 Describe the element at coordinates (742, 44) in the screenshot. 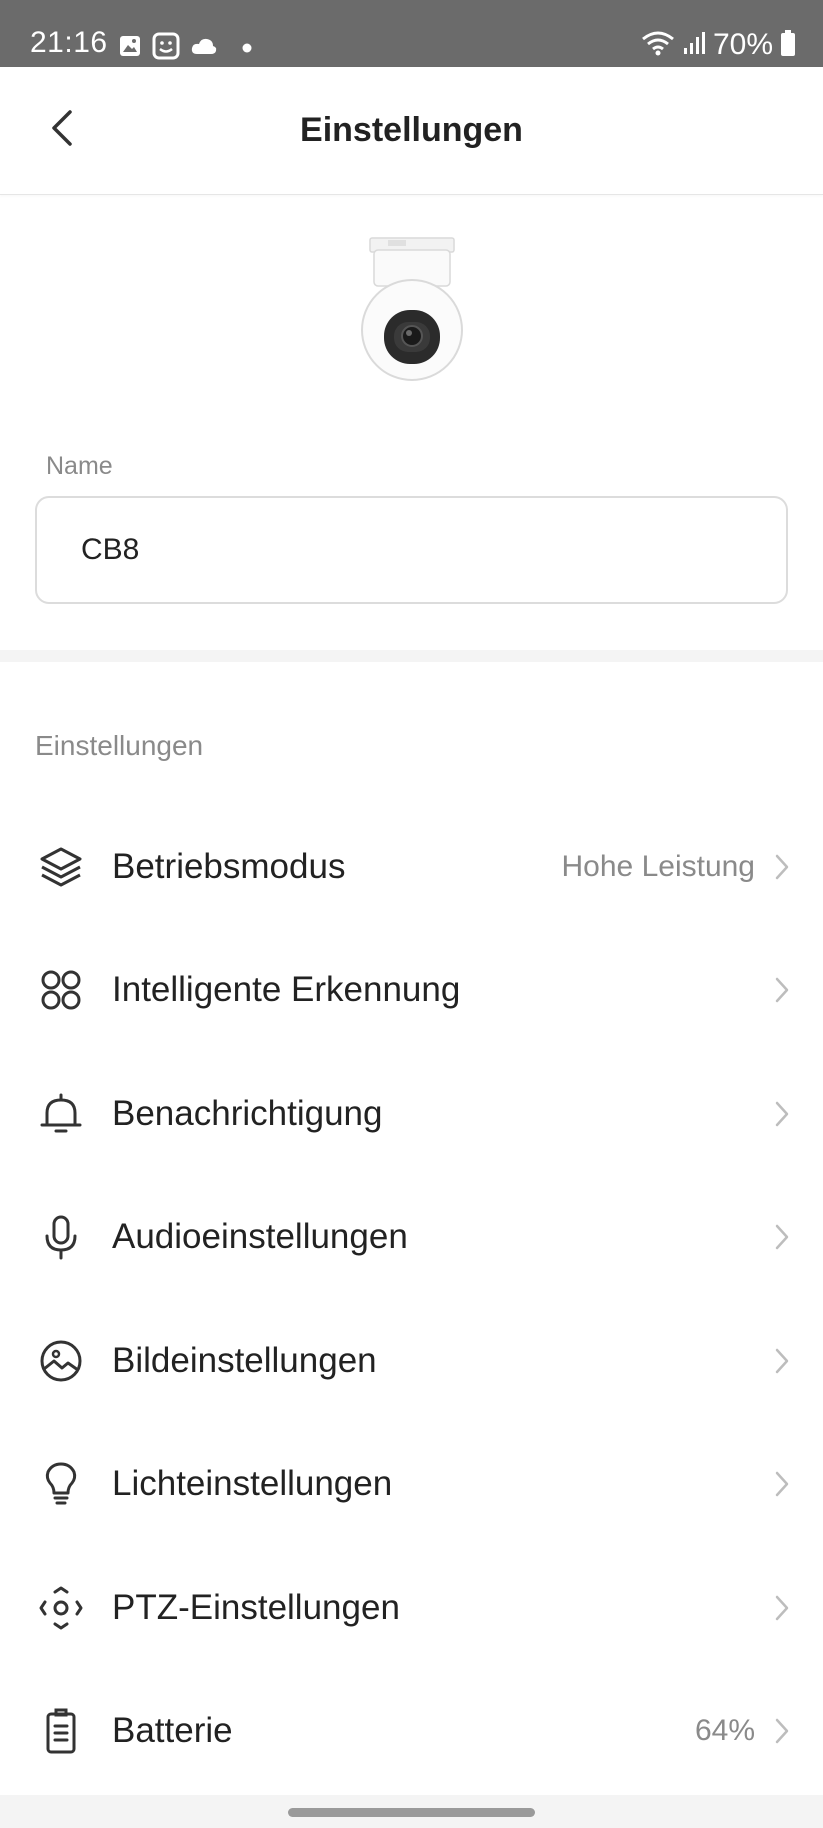

I see `battery-percentage: 70%` at that location.